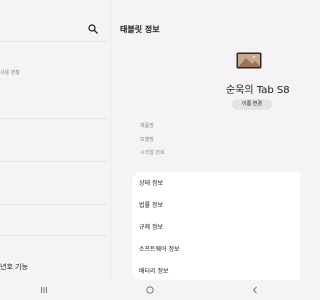  What do you see at coordinates (258, 90) in the screenshot?
I see `device-name: 순욱의 Tab S8` at bounding box center [258, 90].